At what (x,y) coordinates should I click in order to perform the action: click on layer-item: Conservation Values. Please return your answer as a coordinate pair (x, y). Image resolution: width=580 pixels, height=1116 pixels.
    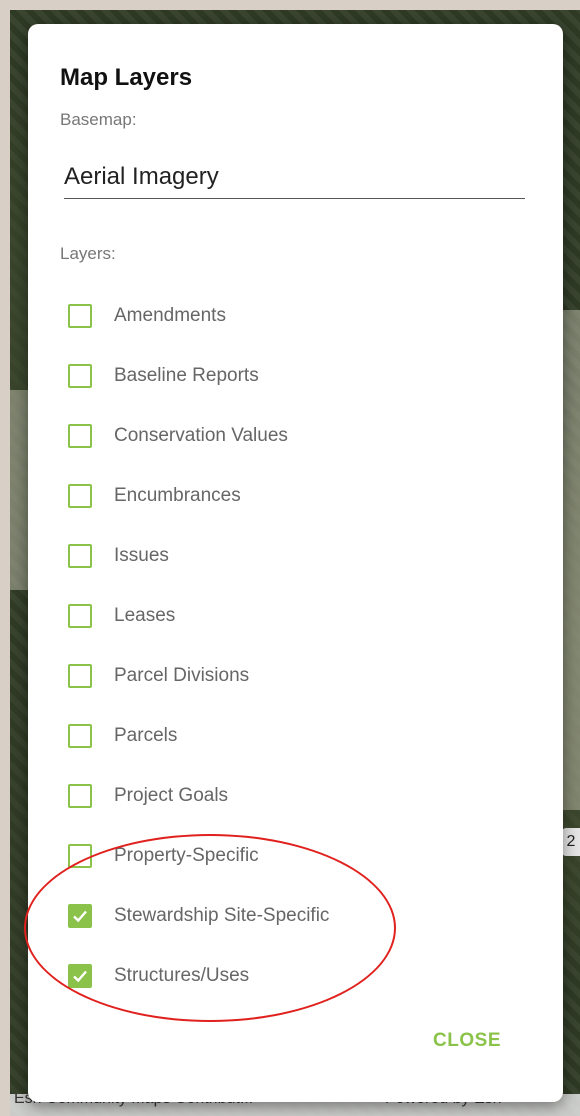
    Looking at the image, I should click on (303, 436).